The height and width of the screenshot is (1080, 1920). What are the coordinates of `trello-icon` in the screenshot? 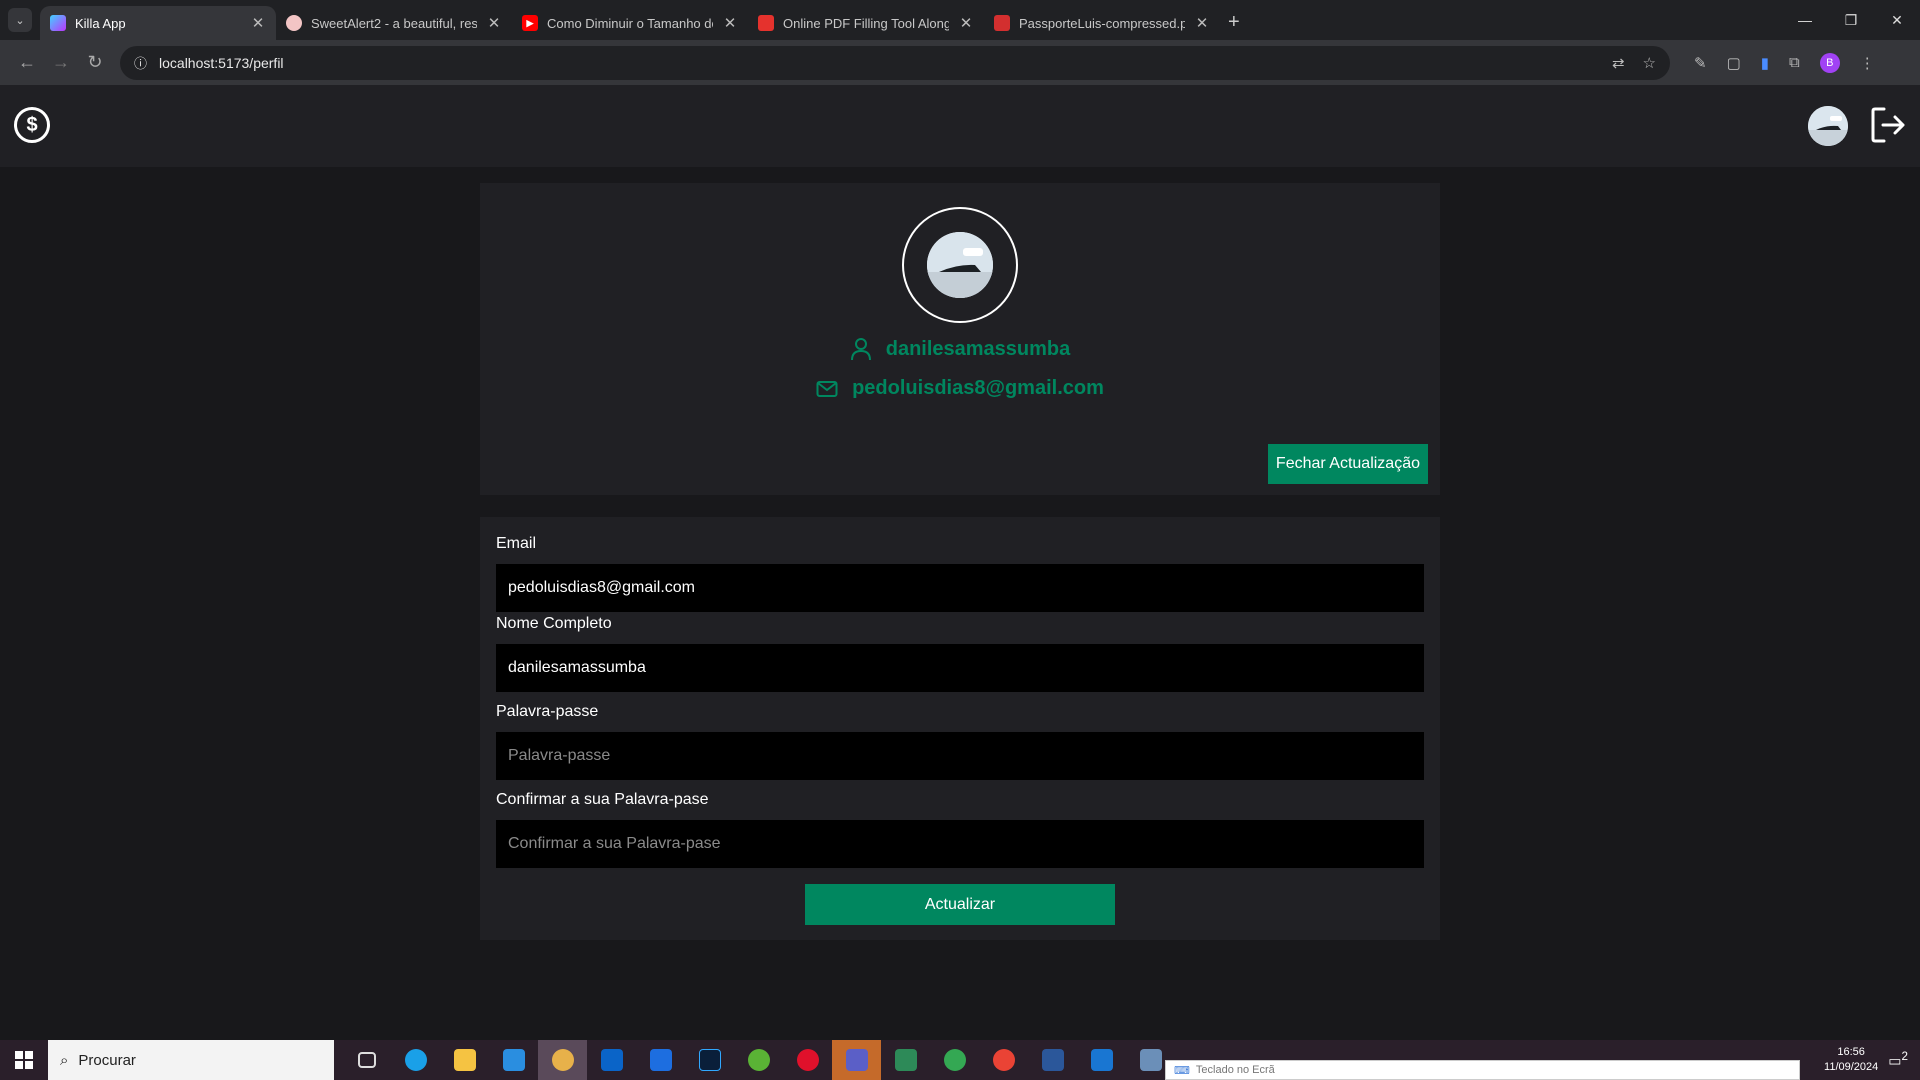 It's located at (660, 1060).